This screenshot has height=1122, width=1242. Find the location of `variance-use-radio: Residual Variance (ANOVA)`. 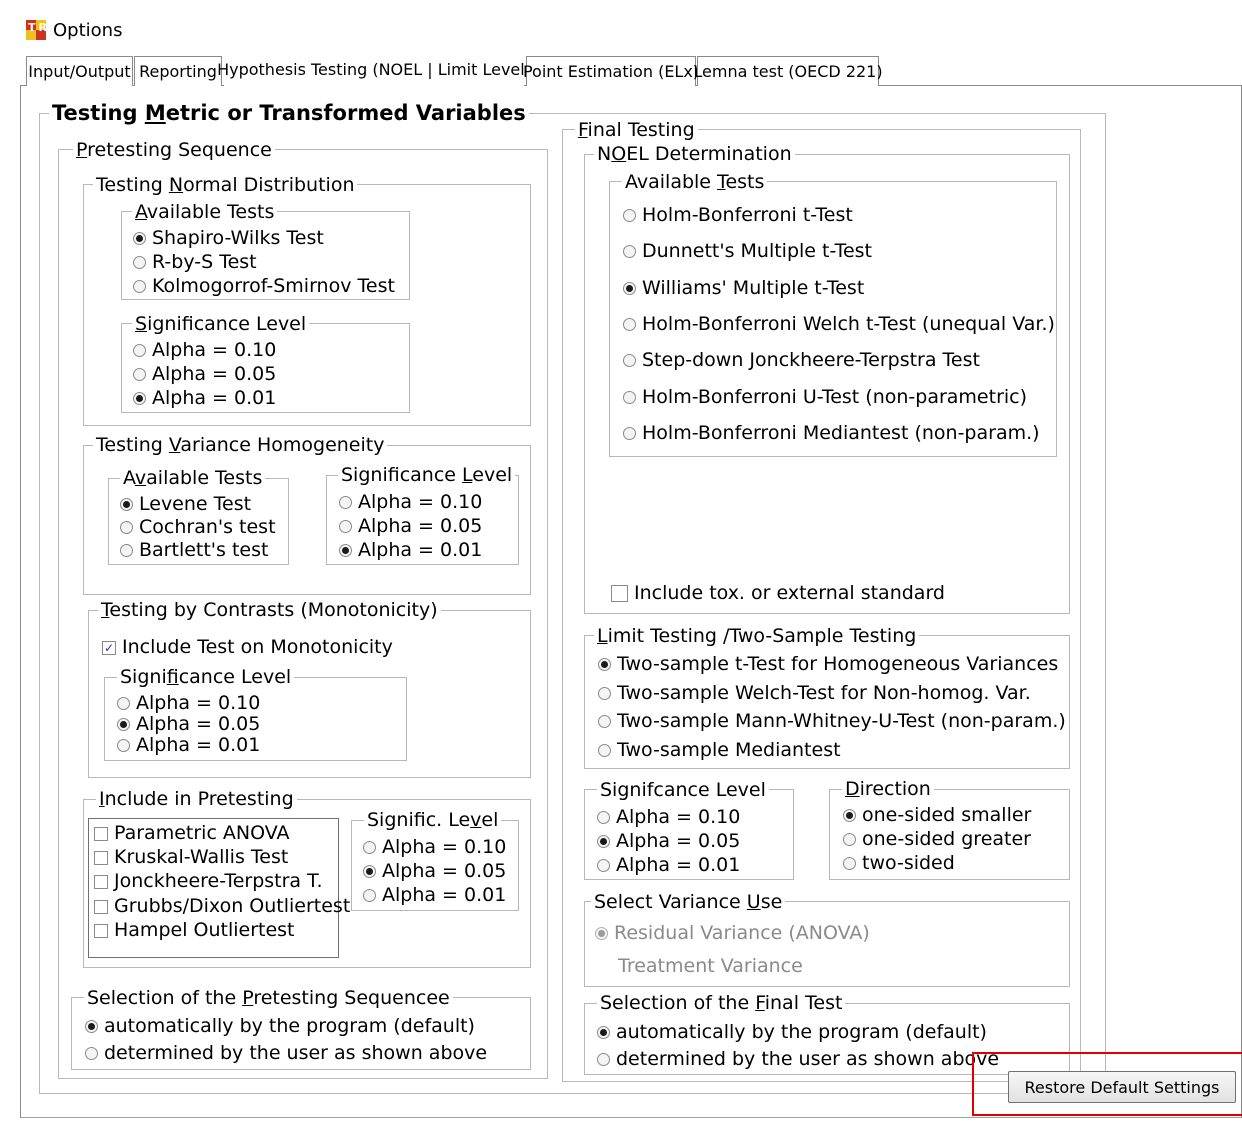

variance-use-radio: Residual Variance (ANOVA) is located at coordinates (732, 933).